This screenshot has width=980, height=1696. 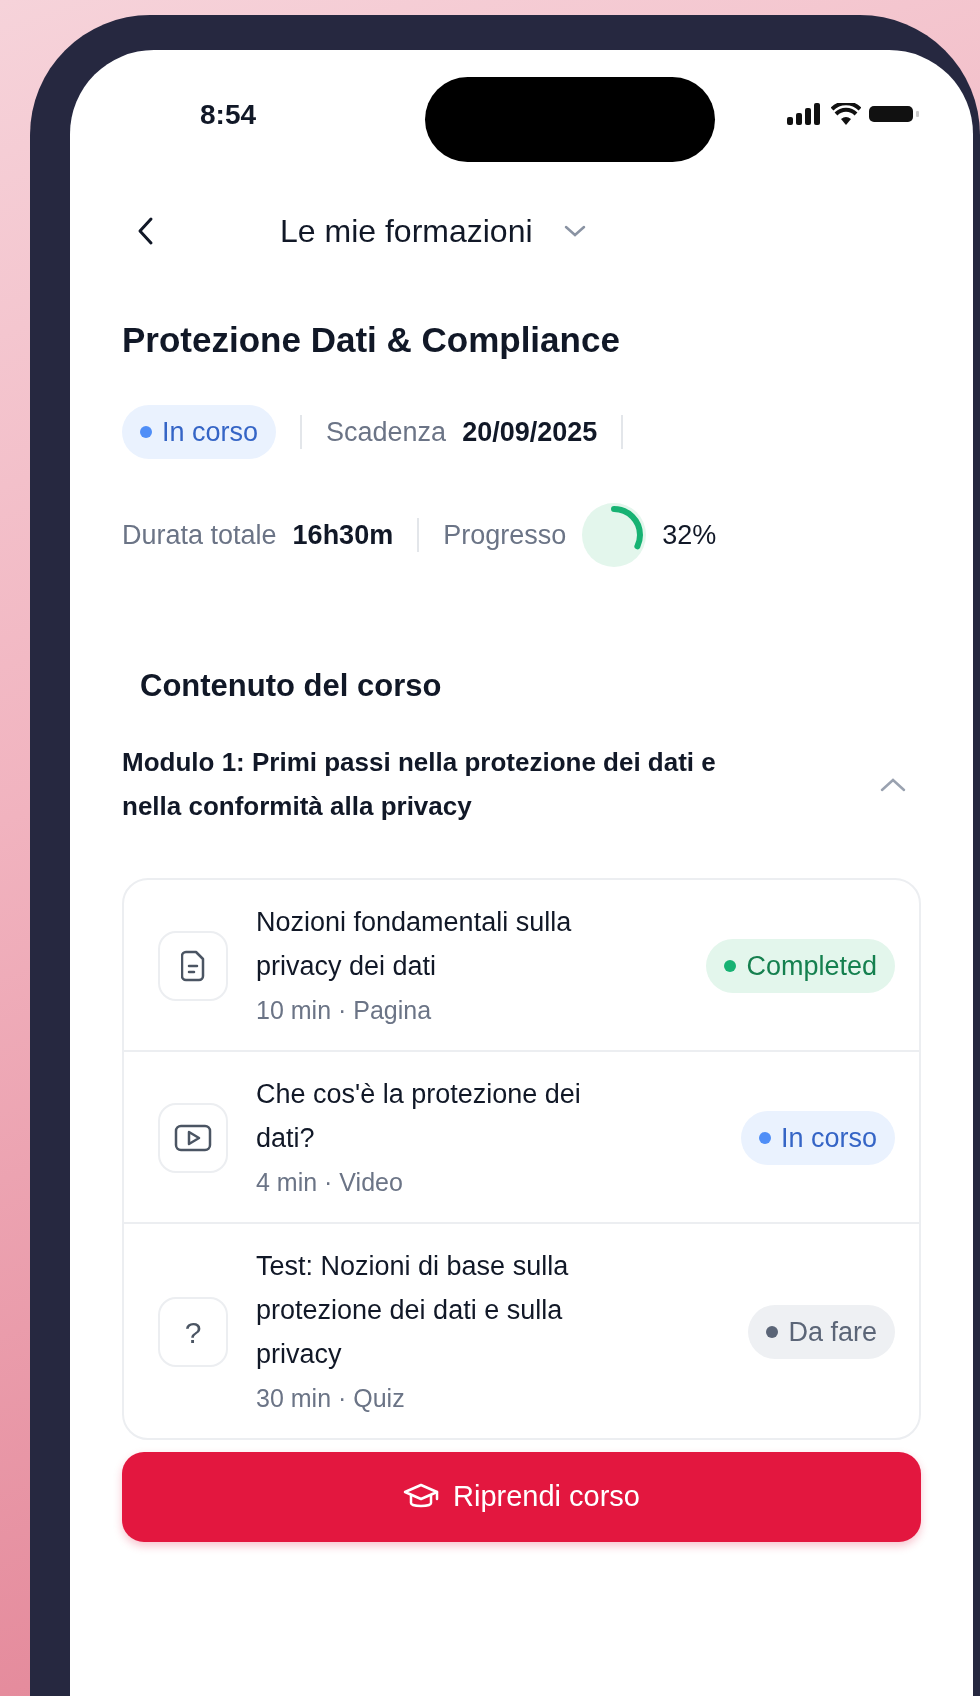 What do you see at coordinates (331, 1399) in the screenshot?
I see `lesson-meta: 30 min · Quiz` at bounding box center [331, 1399].